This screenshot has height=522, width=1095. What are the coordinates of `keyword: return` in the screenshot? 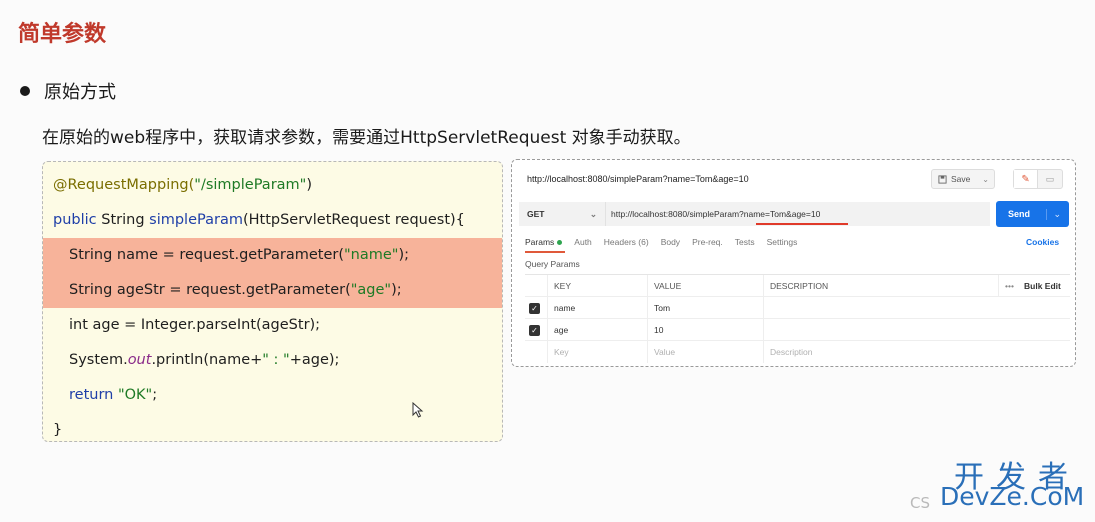 It's located at (91, 395).